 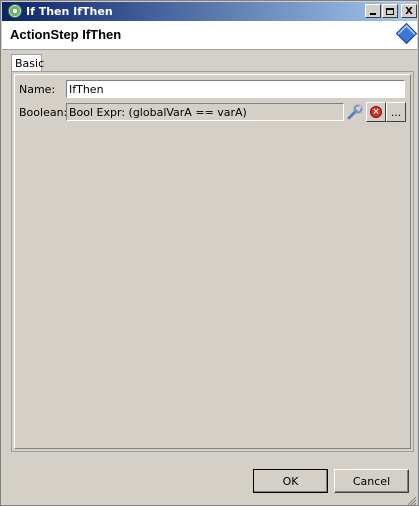 What do you see at coordinates (373, 11) in the screenshot?
I see `minimize-button` at bounding box center [373, 11].